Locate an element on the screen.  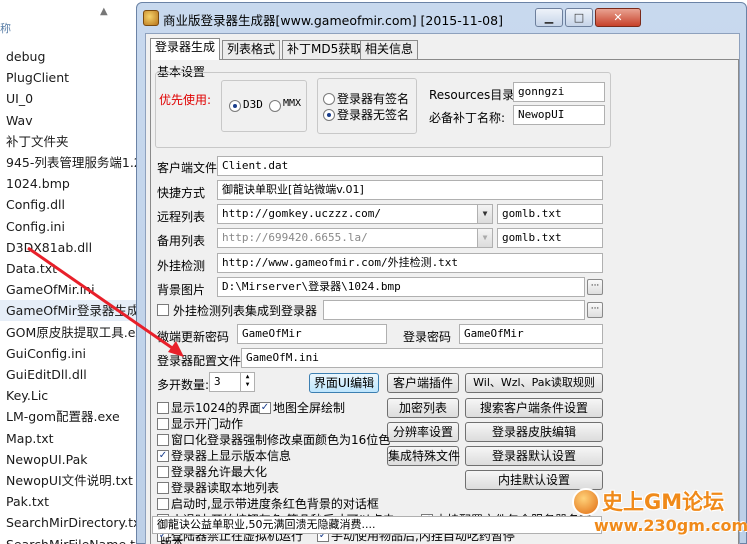
annotation-arrow is located at coordinates (105, 301).